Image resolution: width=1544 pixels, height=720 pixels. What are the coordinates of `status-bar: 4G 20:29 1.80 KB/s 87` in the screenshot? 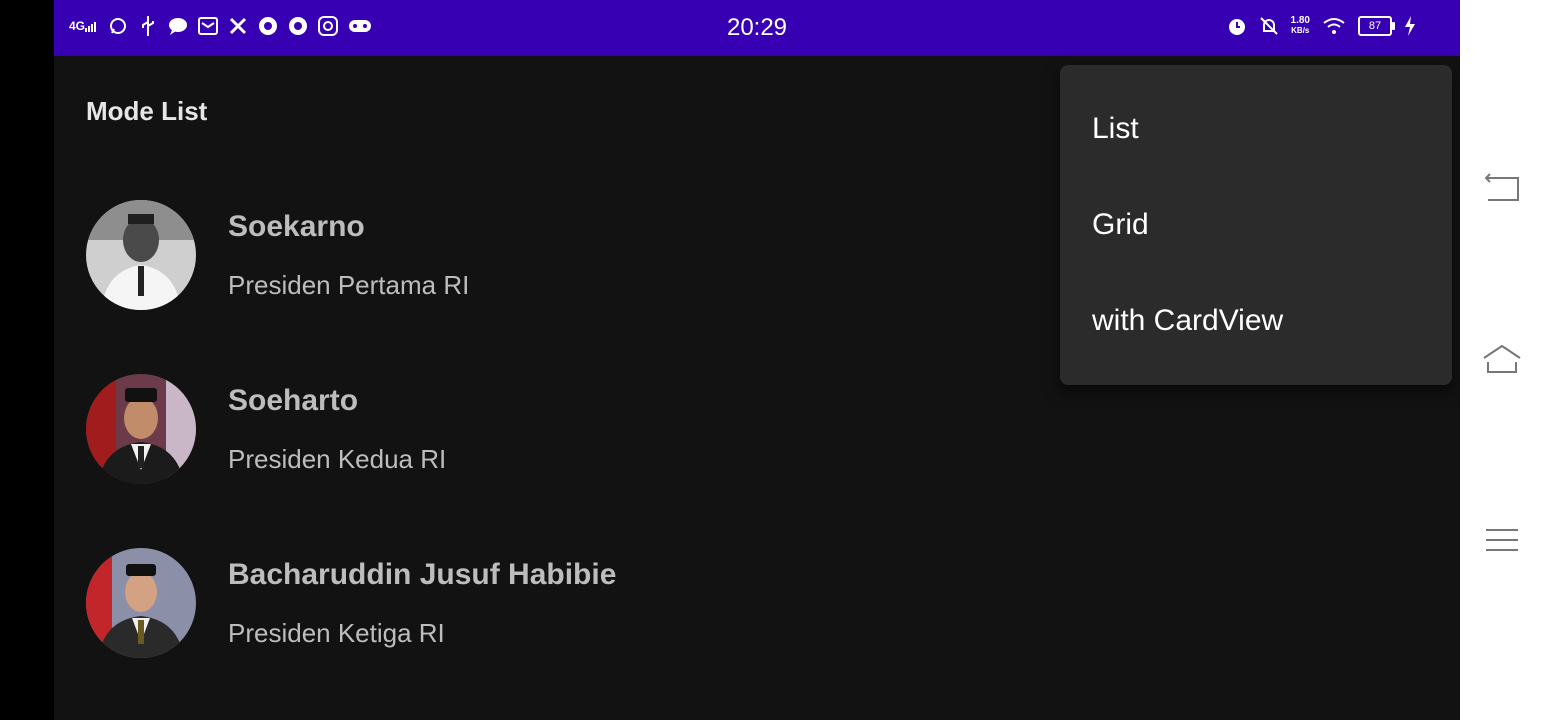 It's located at (757, 28).